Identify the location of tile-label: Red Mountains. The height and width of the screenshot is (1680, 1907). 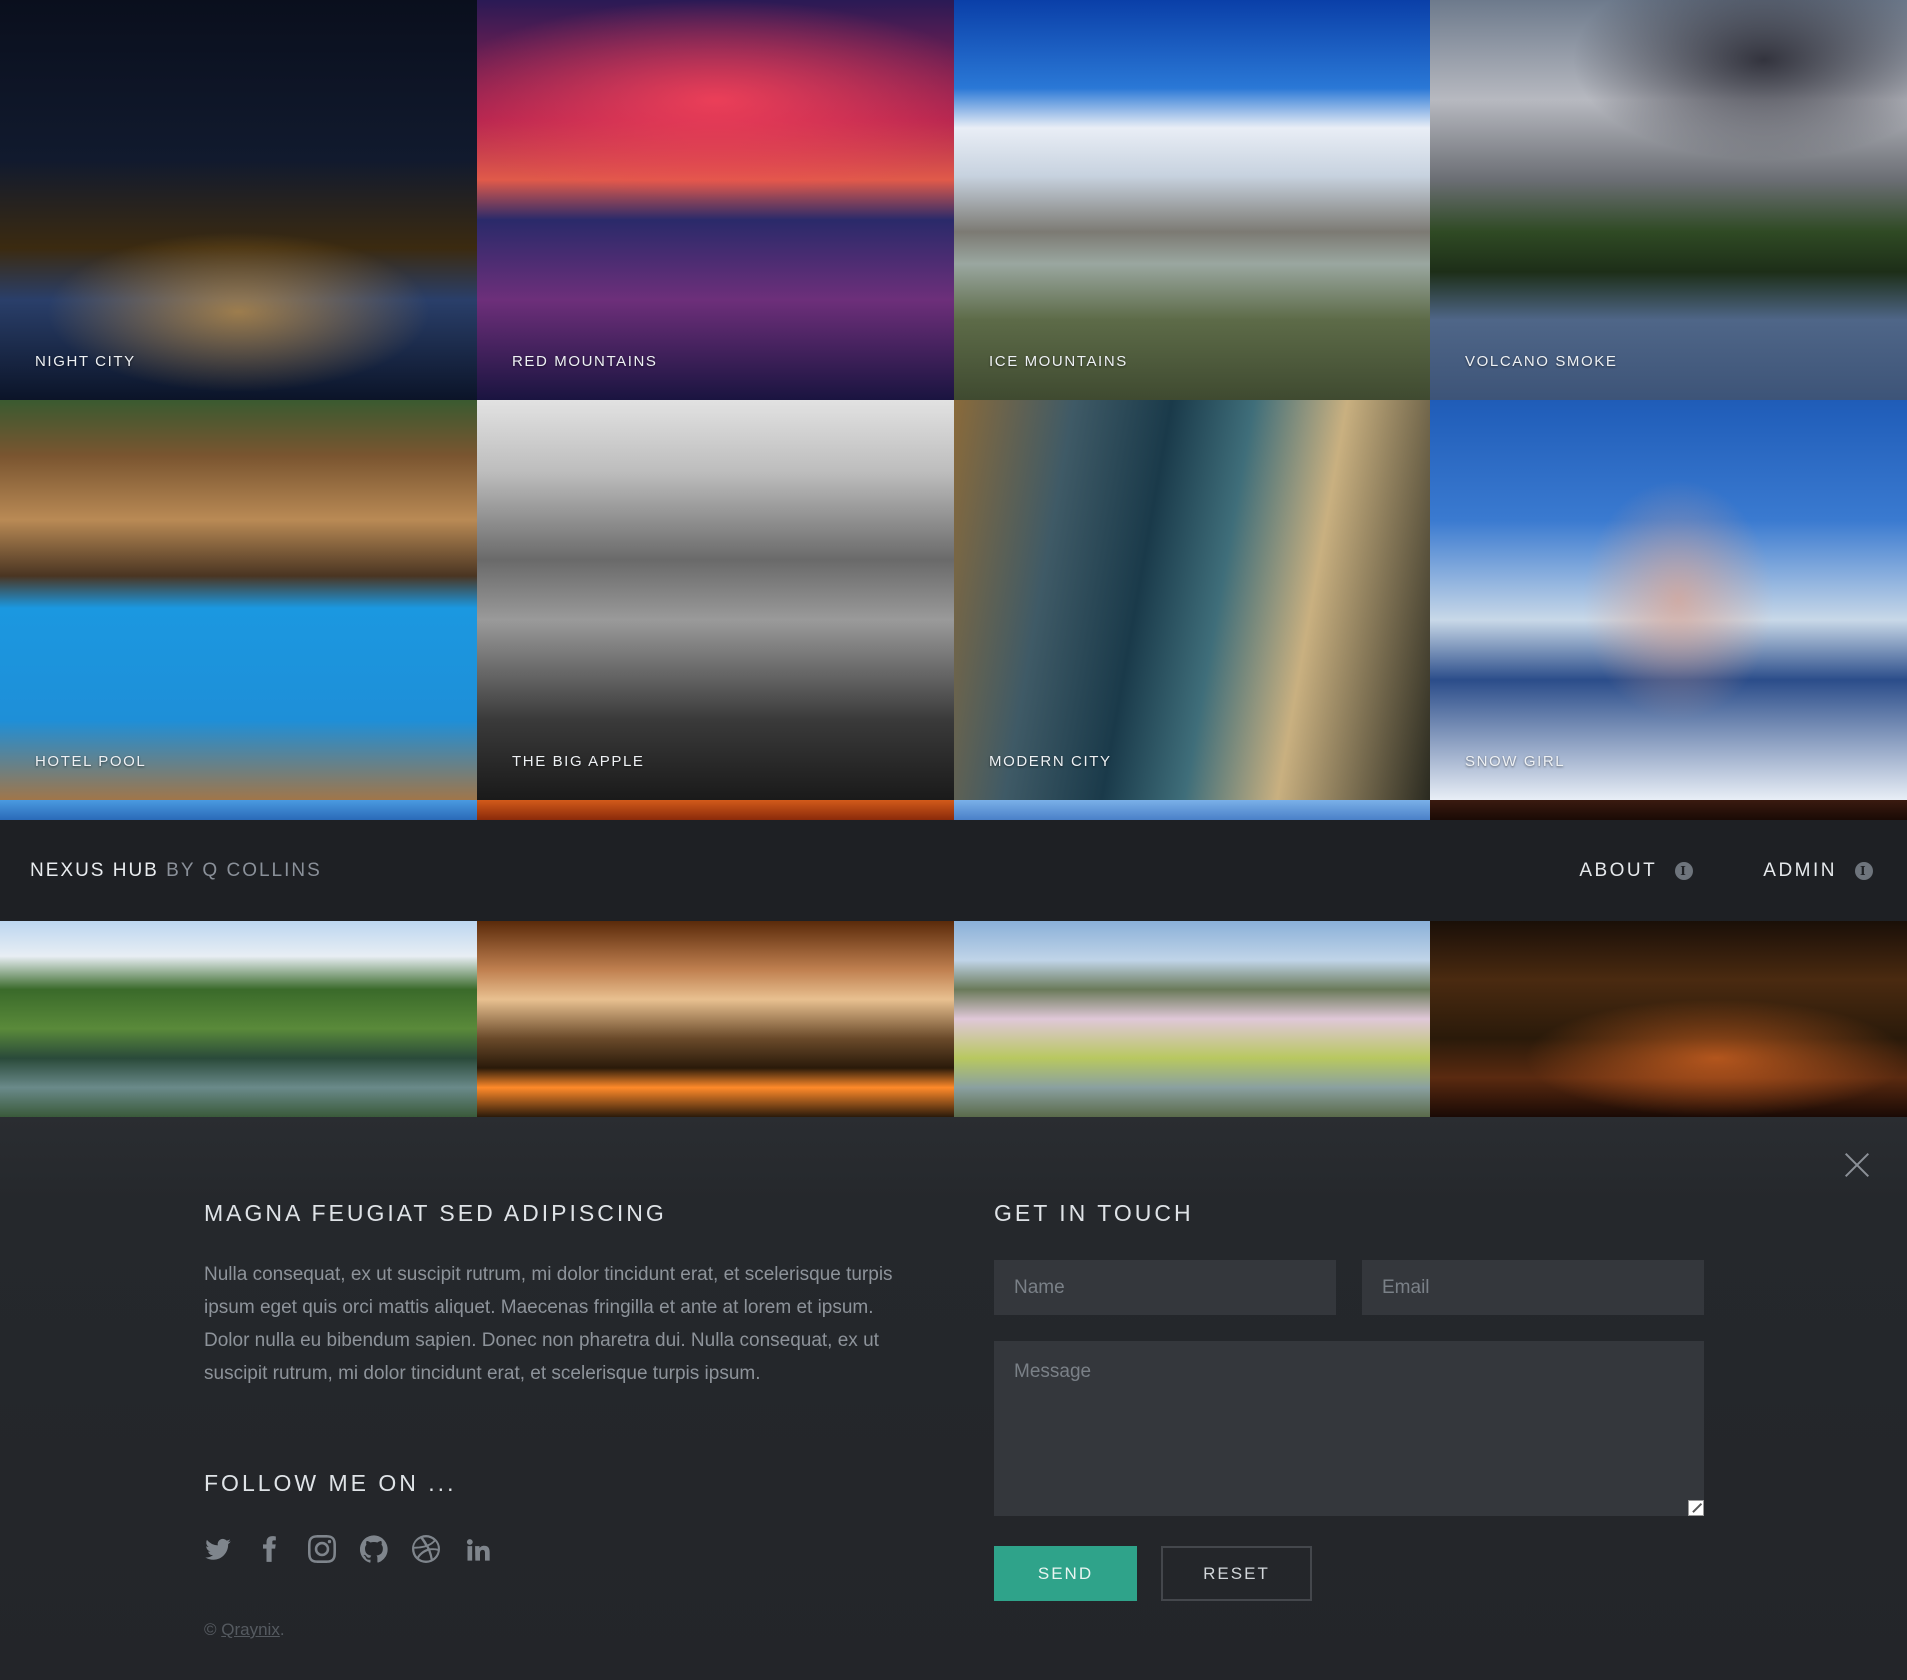
(585, 361).